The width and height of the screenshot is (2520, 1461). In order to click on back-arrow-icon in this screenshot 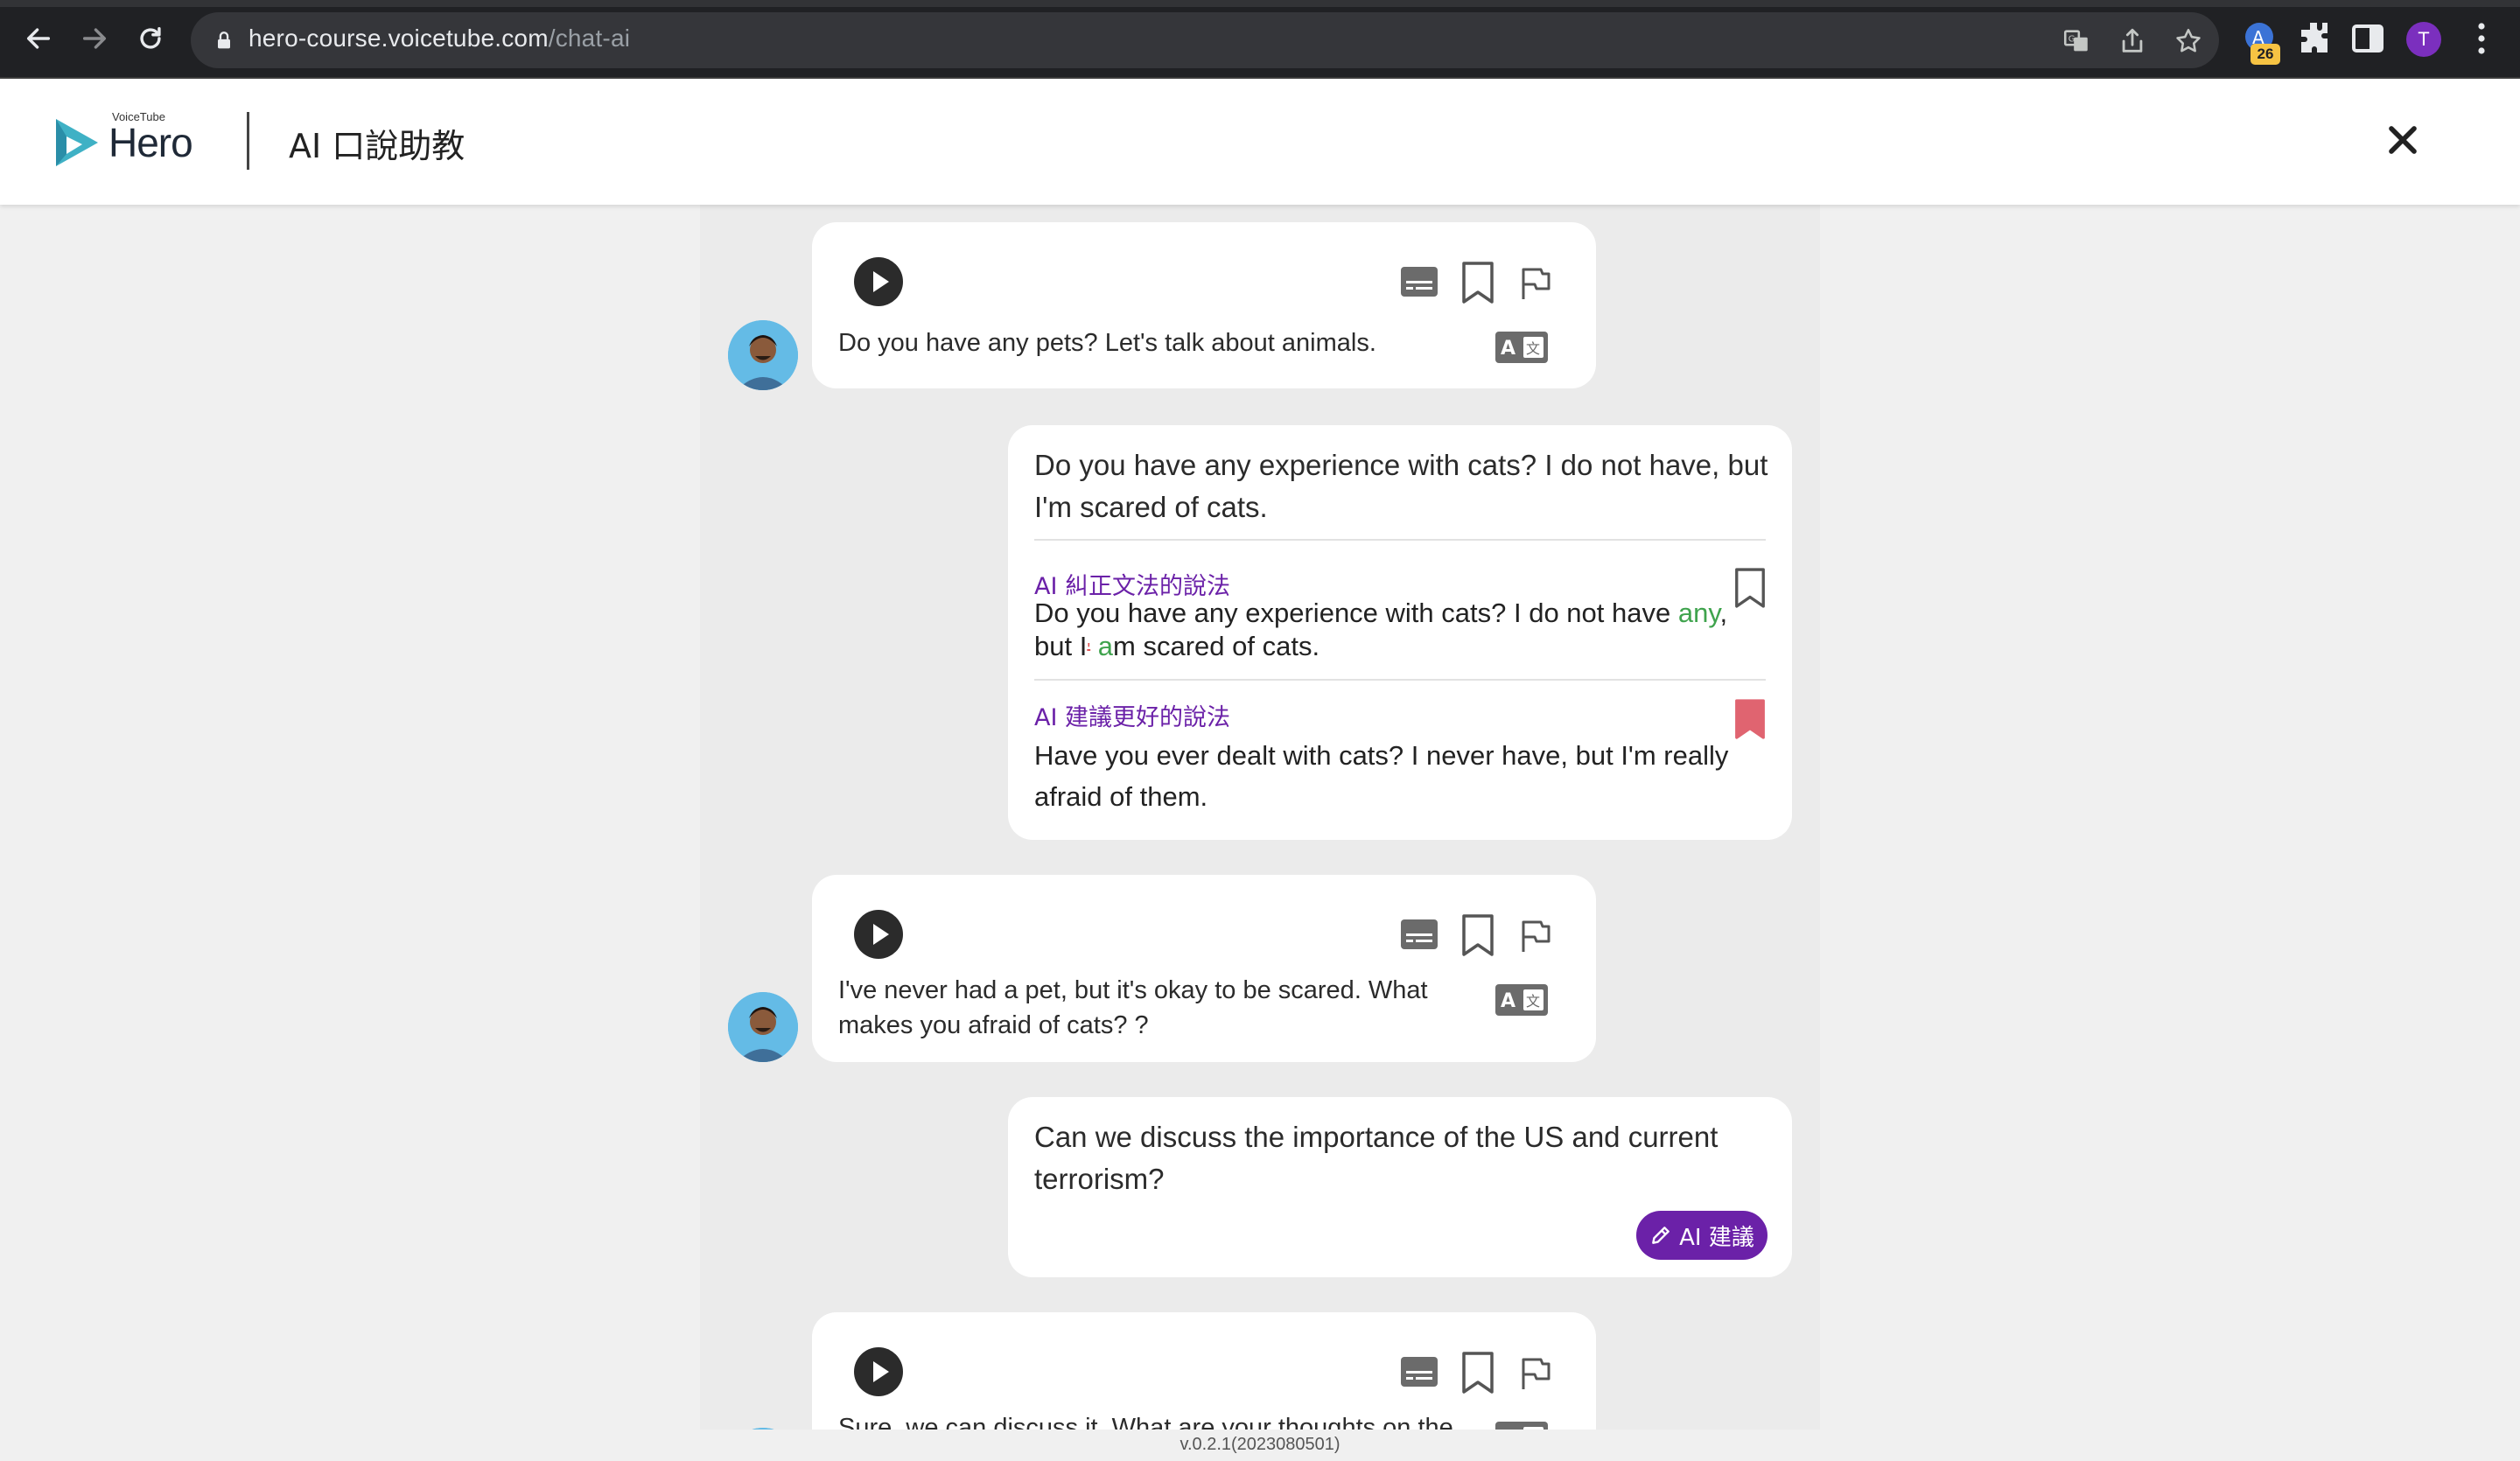, I will do `click(38, 38)`.